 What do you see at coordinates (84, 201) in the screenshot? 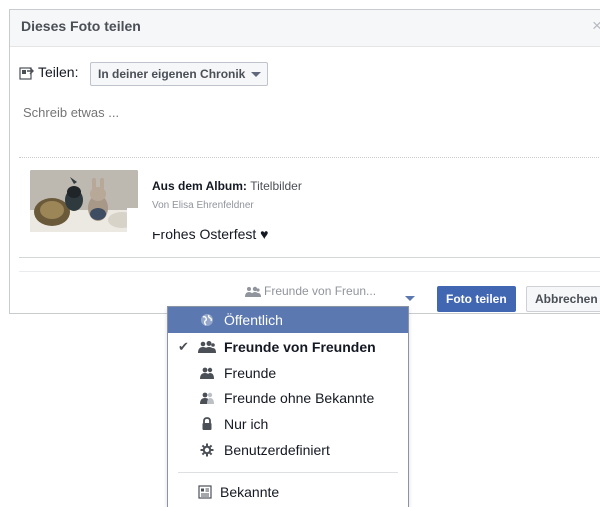
I see `photo-thumbnail` at bounding box center [84, 201].